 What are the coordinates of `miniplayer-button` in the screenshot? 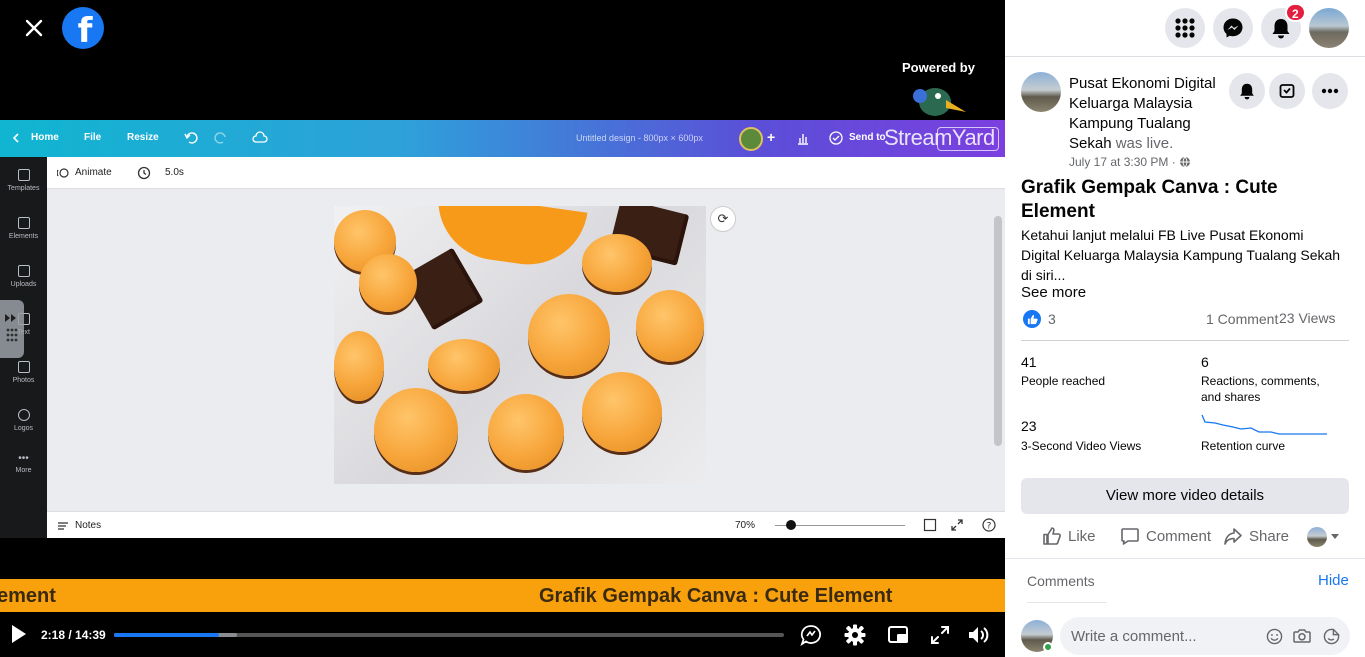 It's located at (898, 635).